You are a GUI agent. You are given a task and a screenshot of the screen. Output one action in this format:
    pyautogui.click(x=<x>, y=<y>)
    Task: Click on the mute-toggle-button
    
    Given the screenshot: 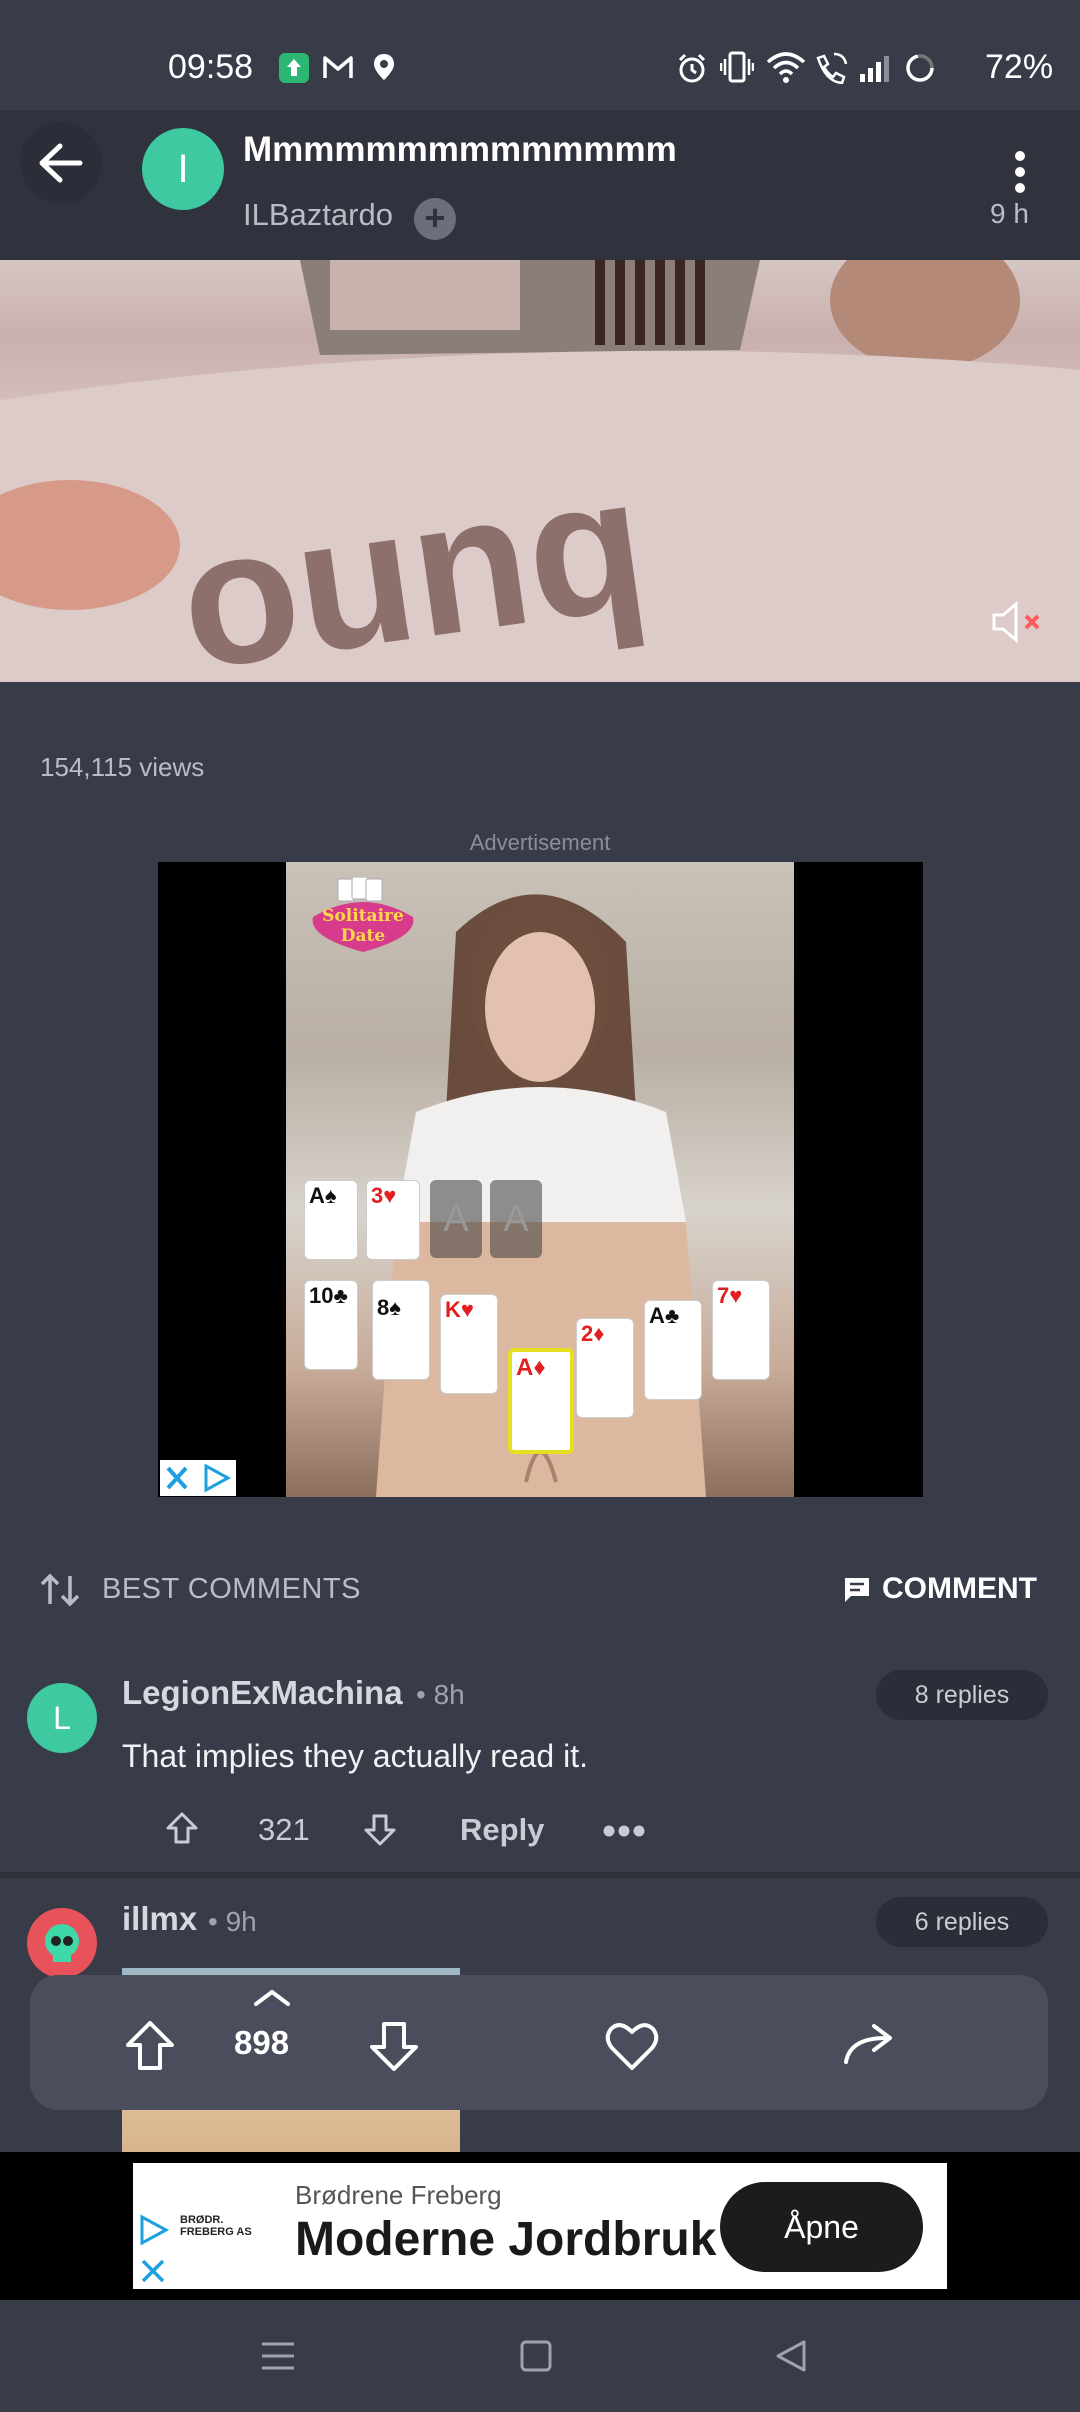 What is the action you would take?
    pyautogui.click(x=1020, y=622)
    